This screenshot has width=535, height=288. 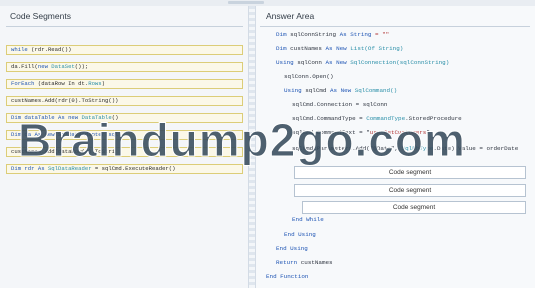 I want to click on code-line: End Function, so click(x=287, y=276).